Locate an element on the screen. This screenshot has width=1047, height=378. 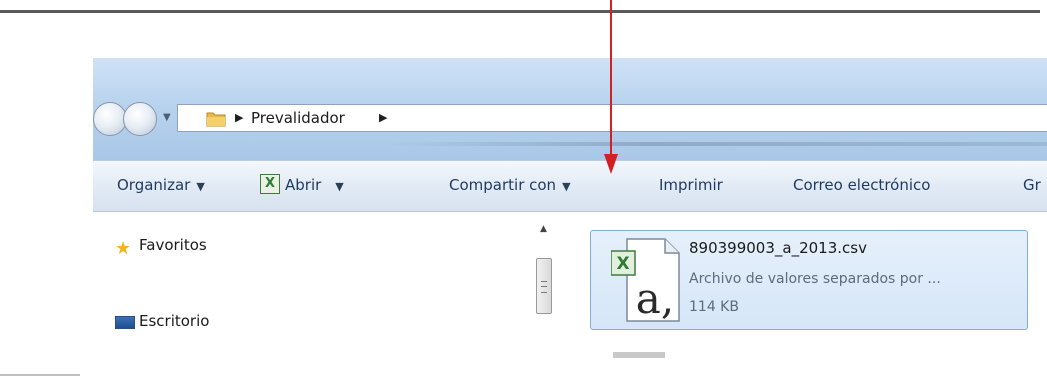
open-menu: Abrir ▼ is located at coordinates (314, 185).